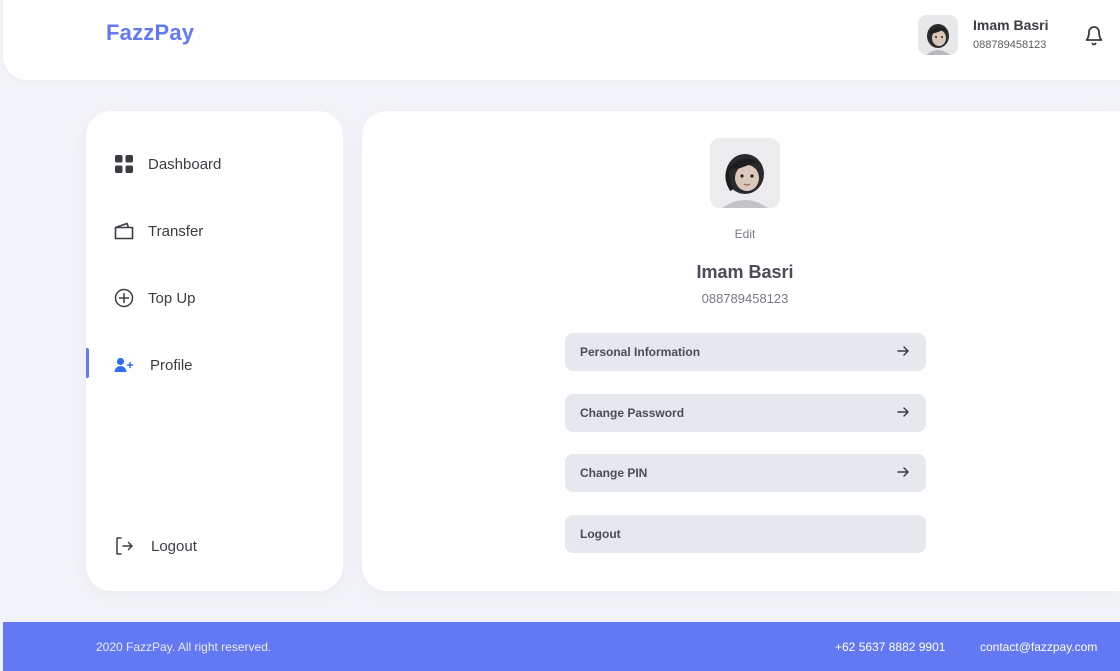  What do you see at coordinates (87, 363) in the screenshot?
I see `active-indicator` at bounding box center [87, 363].